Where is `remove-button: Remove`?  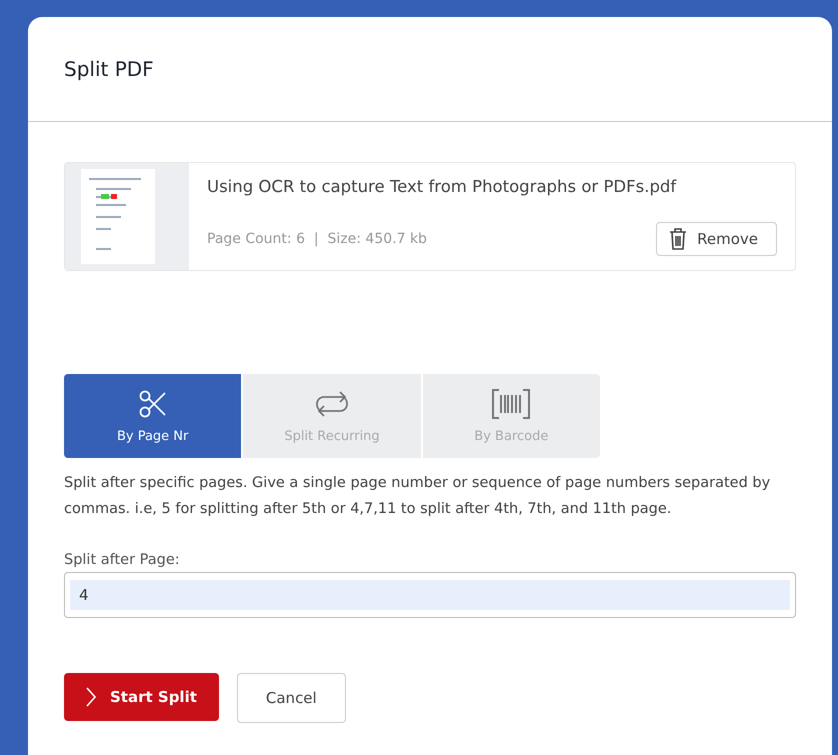
remove-button: Remove is located at coordinates (716, 239).